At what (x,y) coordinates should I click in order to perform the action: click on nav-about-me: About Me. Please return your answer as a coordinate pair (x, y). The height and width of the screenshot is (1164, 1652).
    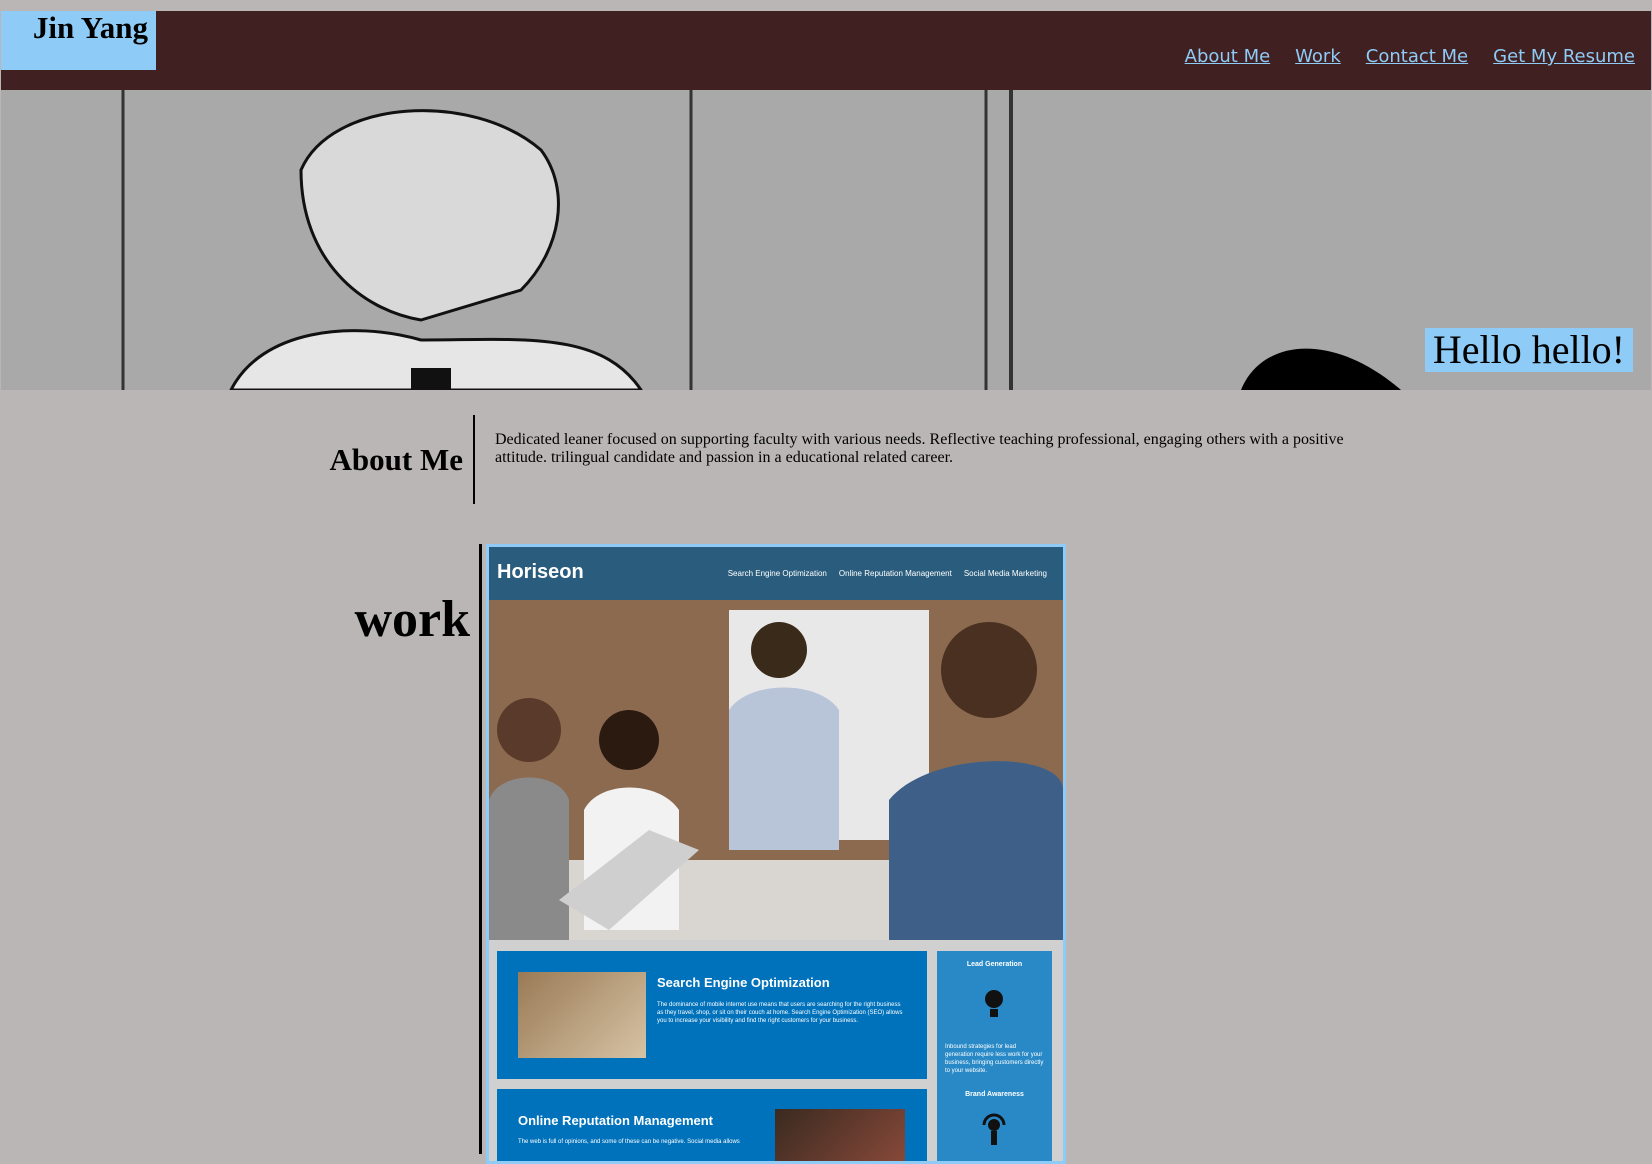
    Looking at the image, I should click on (1228, 56).